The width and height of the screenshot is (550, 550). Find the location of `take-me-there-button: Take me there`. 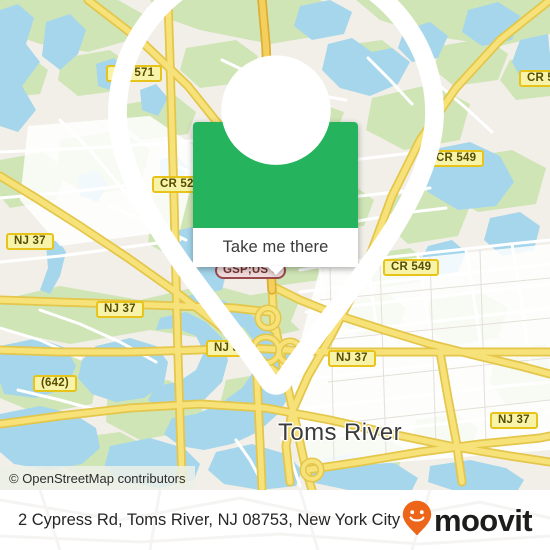

take-me-there-button: Take me there is located at coordinates (276, 247).